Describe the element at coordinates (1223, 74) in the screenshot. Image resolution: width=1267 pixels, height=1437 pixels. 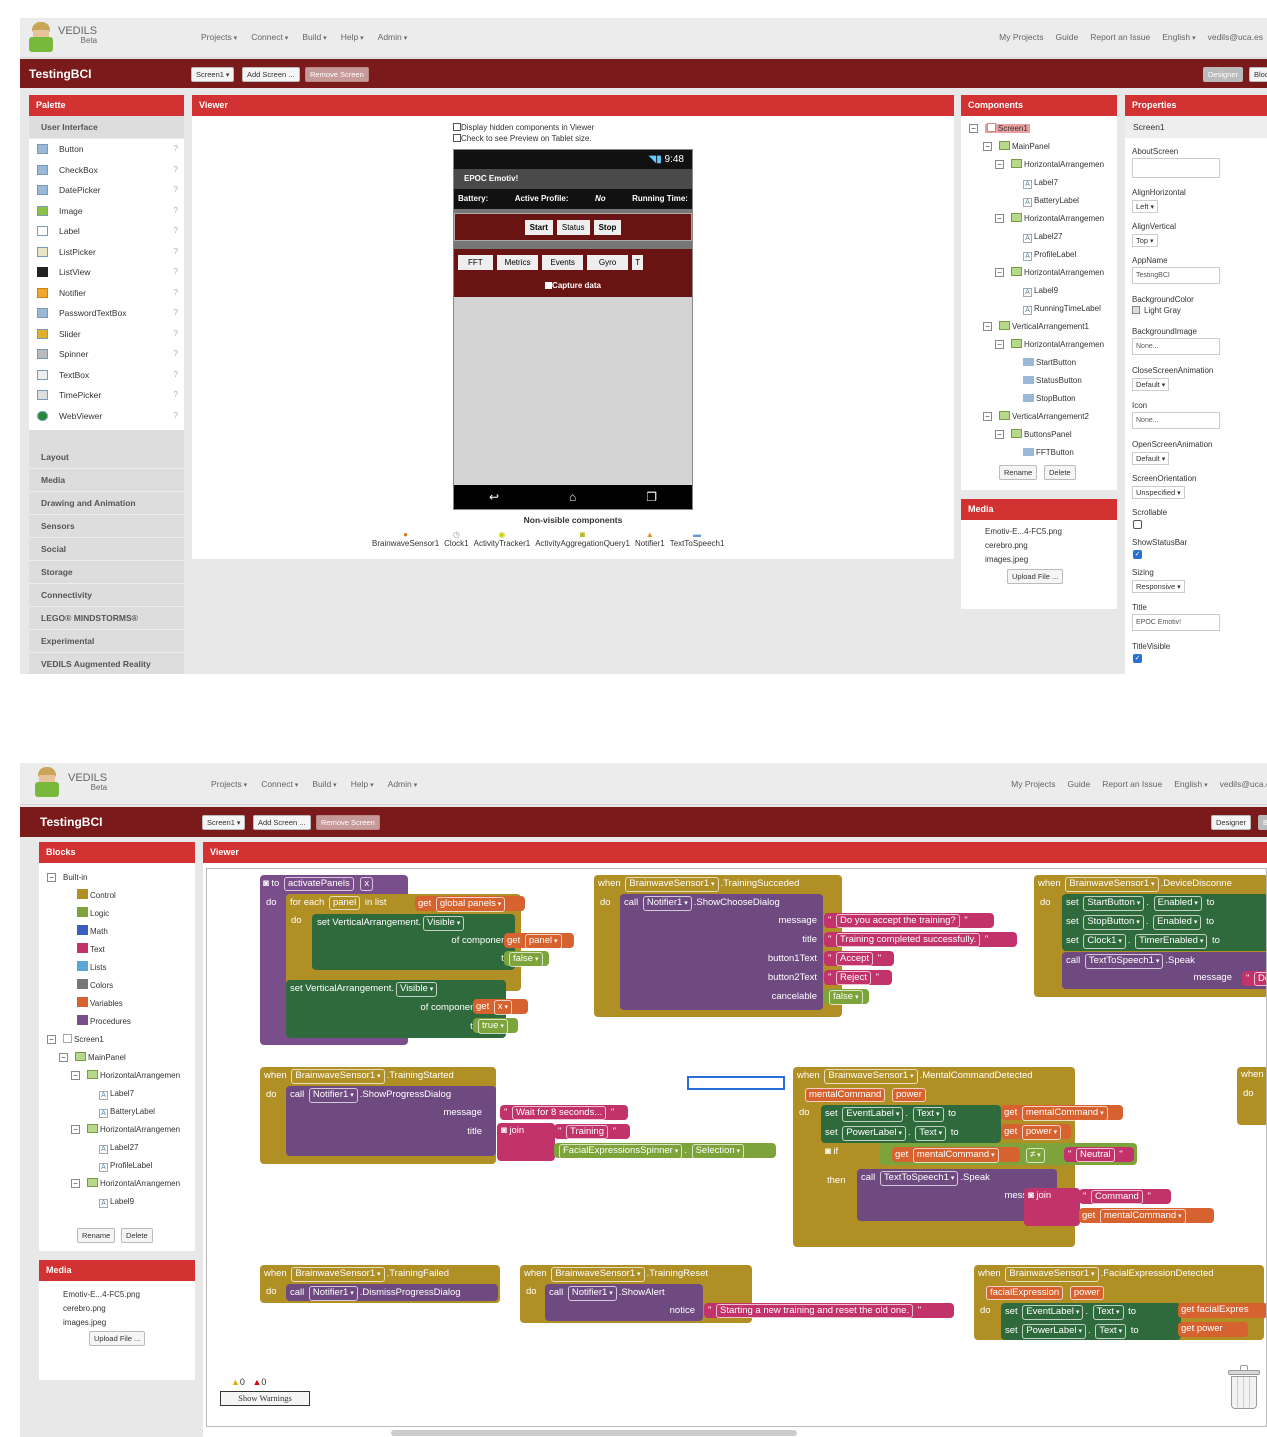
I see `designer-button: Designer` at that location.